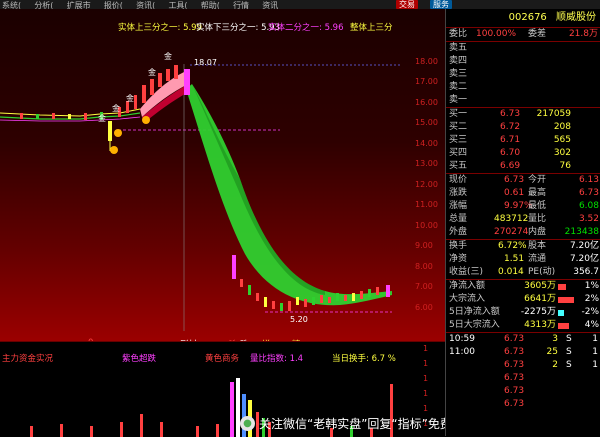  Describe the element at coordinates (510, 153) in the screenshot. I see `buy-price: 6.70` at that location.